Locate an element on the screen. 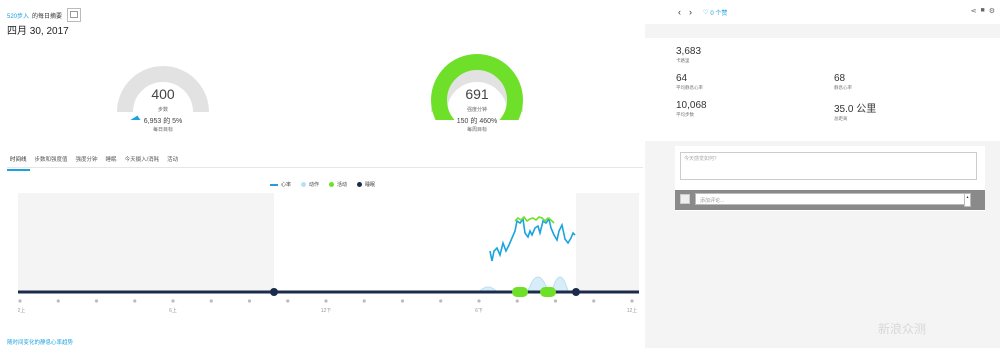 The image size is (1000, 348). legend-motion: 动作 is located at coordinates (310, 184).